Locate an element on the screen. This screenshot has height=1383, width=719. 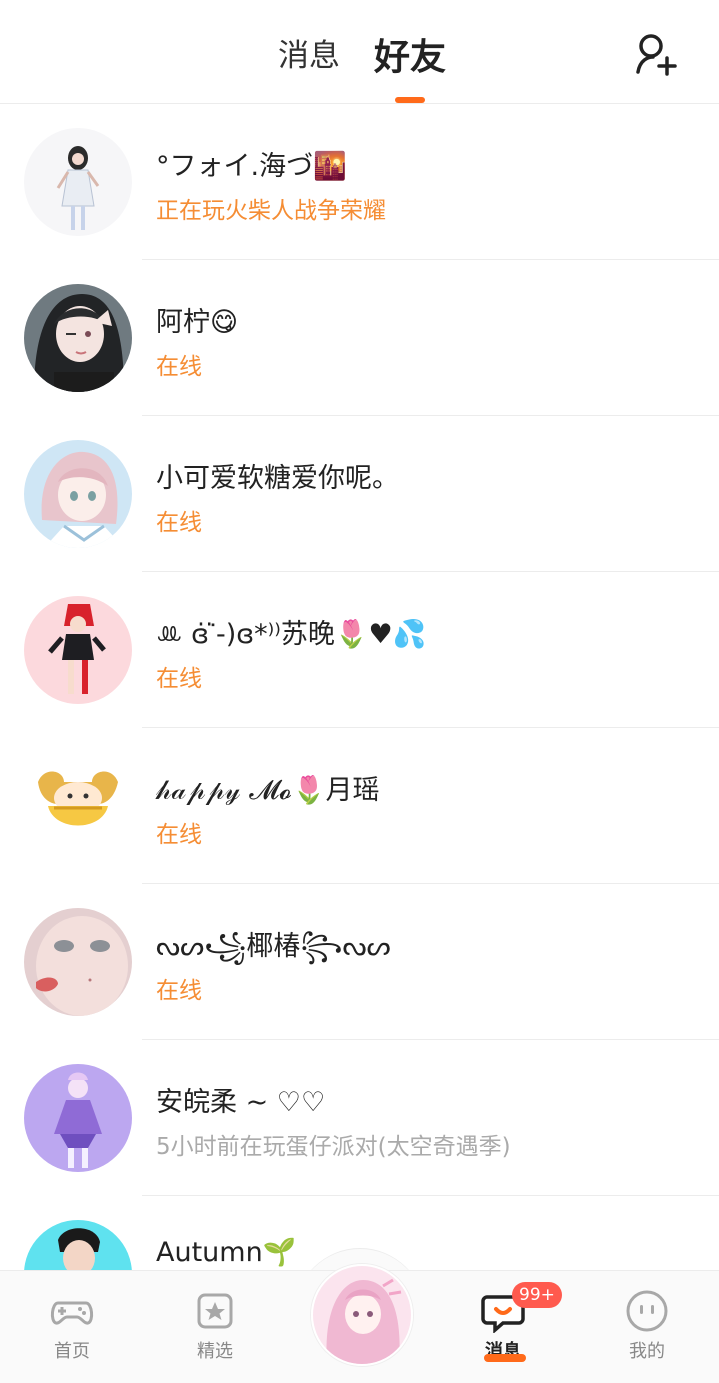
star-bookmark-icon is located at coordinates (215, 1311).